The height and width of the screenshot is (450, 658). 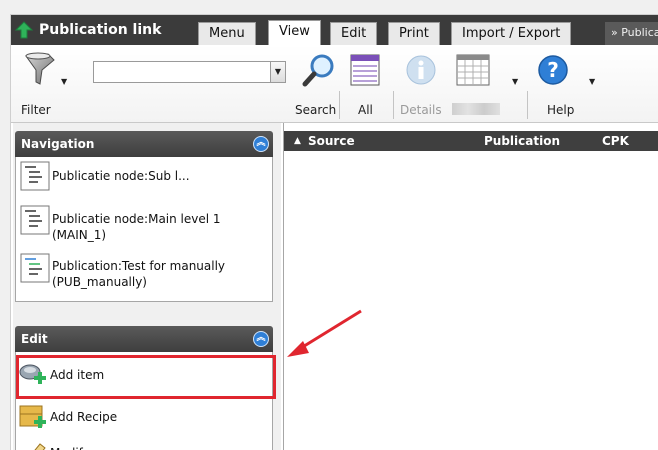 I want to click on column-header-source: Source, so click(x=331, y=141).